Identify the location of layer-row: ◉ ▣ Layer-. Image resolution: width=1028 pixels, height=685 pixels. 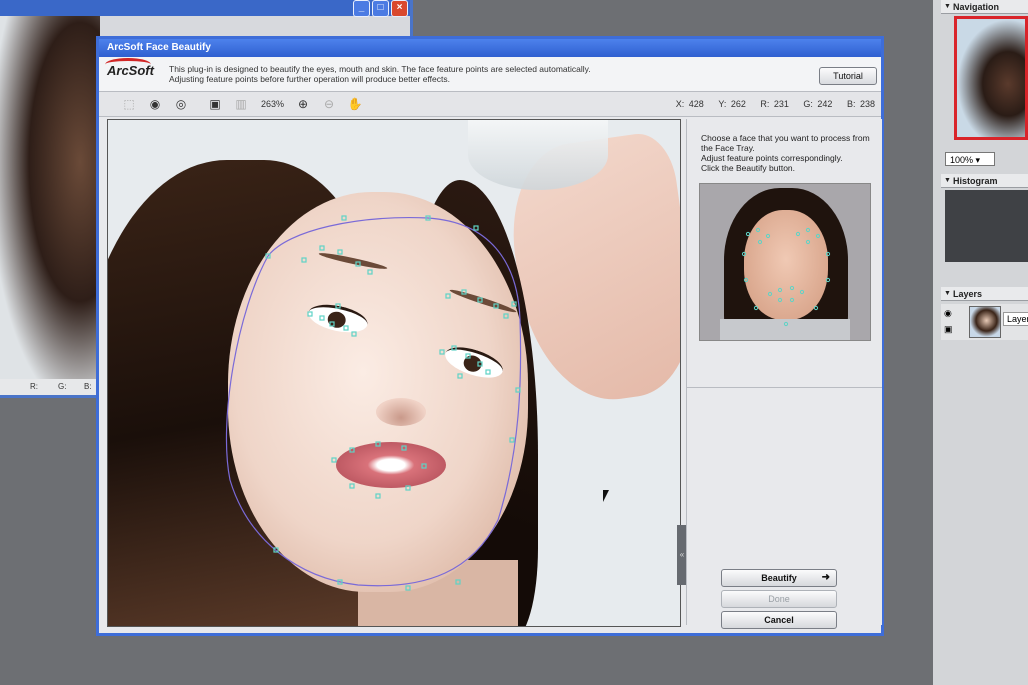
(984, 322).